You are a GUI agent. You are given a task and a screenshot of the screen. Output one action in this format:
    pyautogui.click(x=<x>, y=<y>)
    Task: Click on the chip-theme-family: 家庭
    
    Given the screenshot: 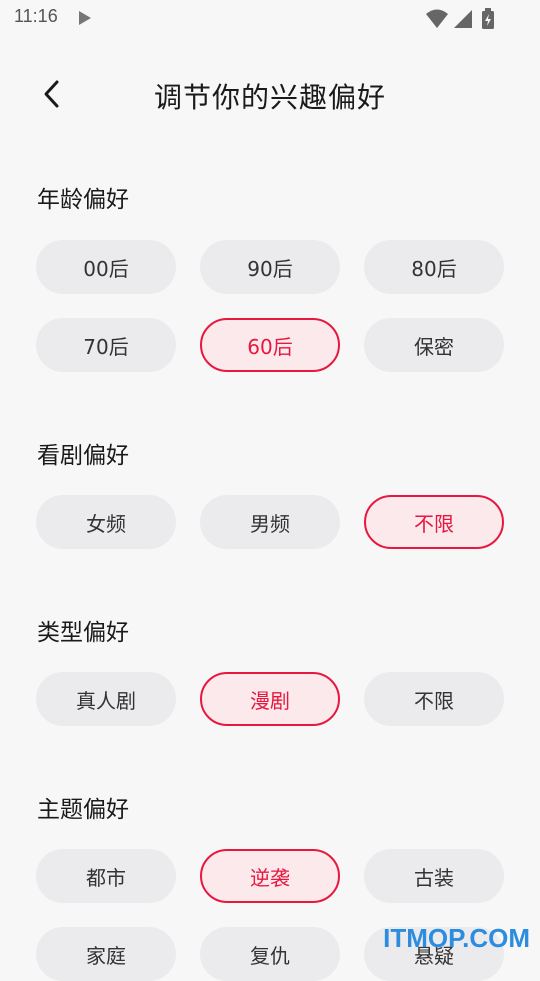 What is the action you would take?
    pyautogui.click(x=106, y=954)
    